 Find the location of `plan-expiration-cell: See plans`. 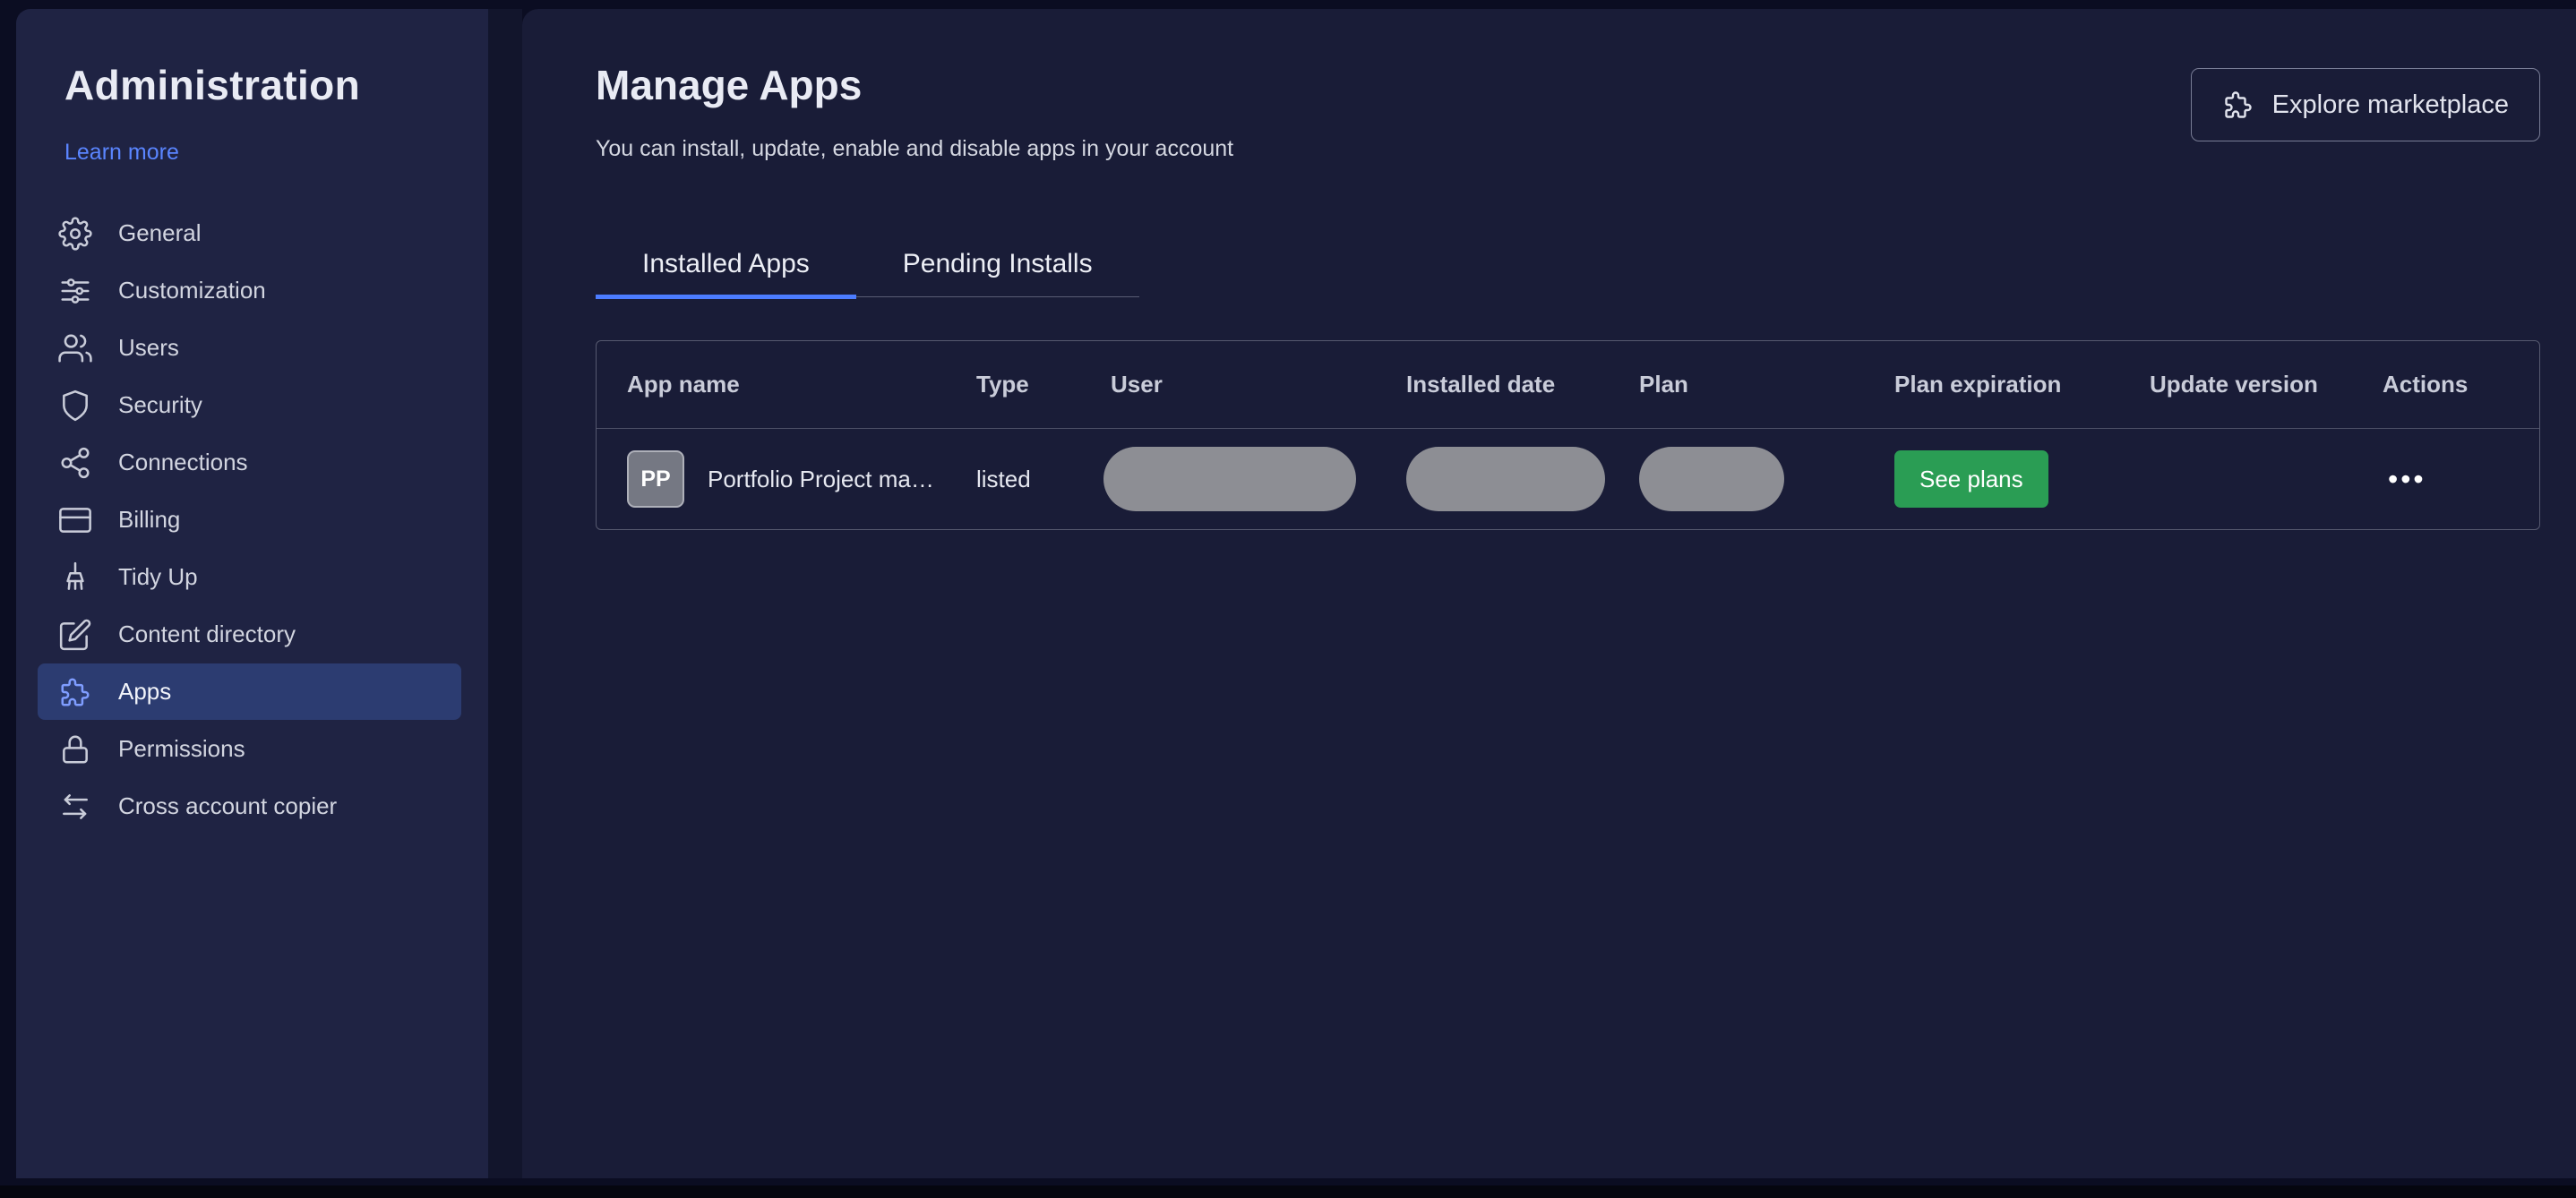

plan-expiration-cell: See plans is located at coordinates (2022, 479).